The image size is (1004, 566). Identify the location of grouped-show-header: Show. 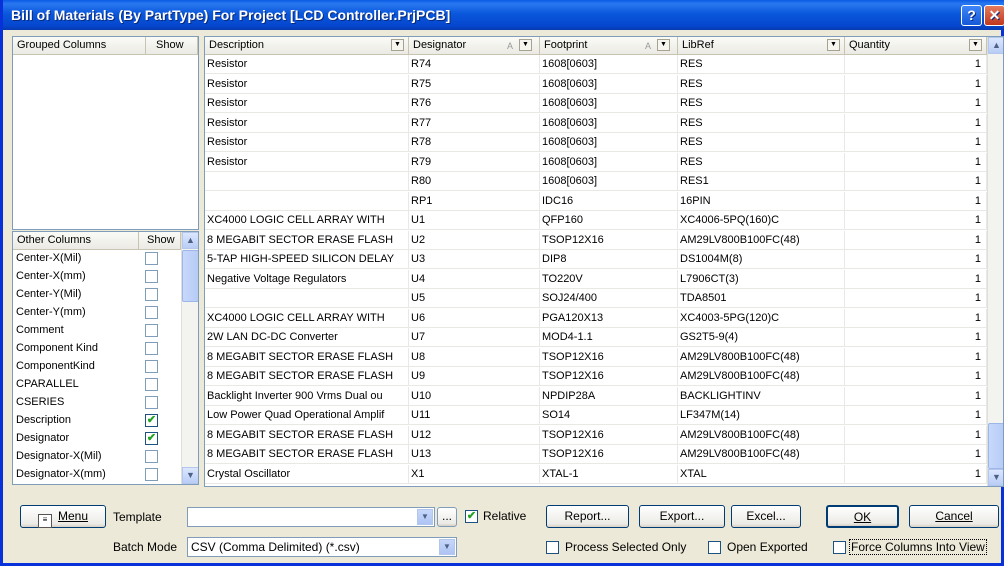
(172, 46).